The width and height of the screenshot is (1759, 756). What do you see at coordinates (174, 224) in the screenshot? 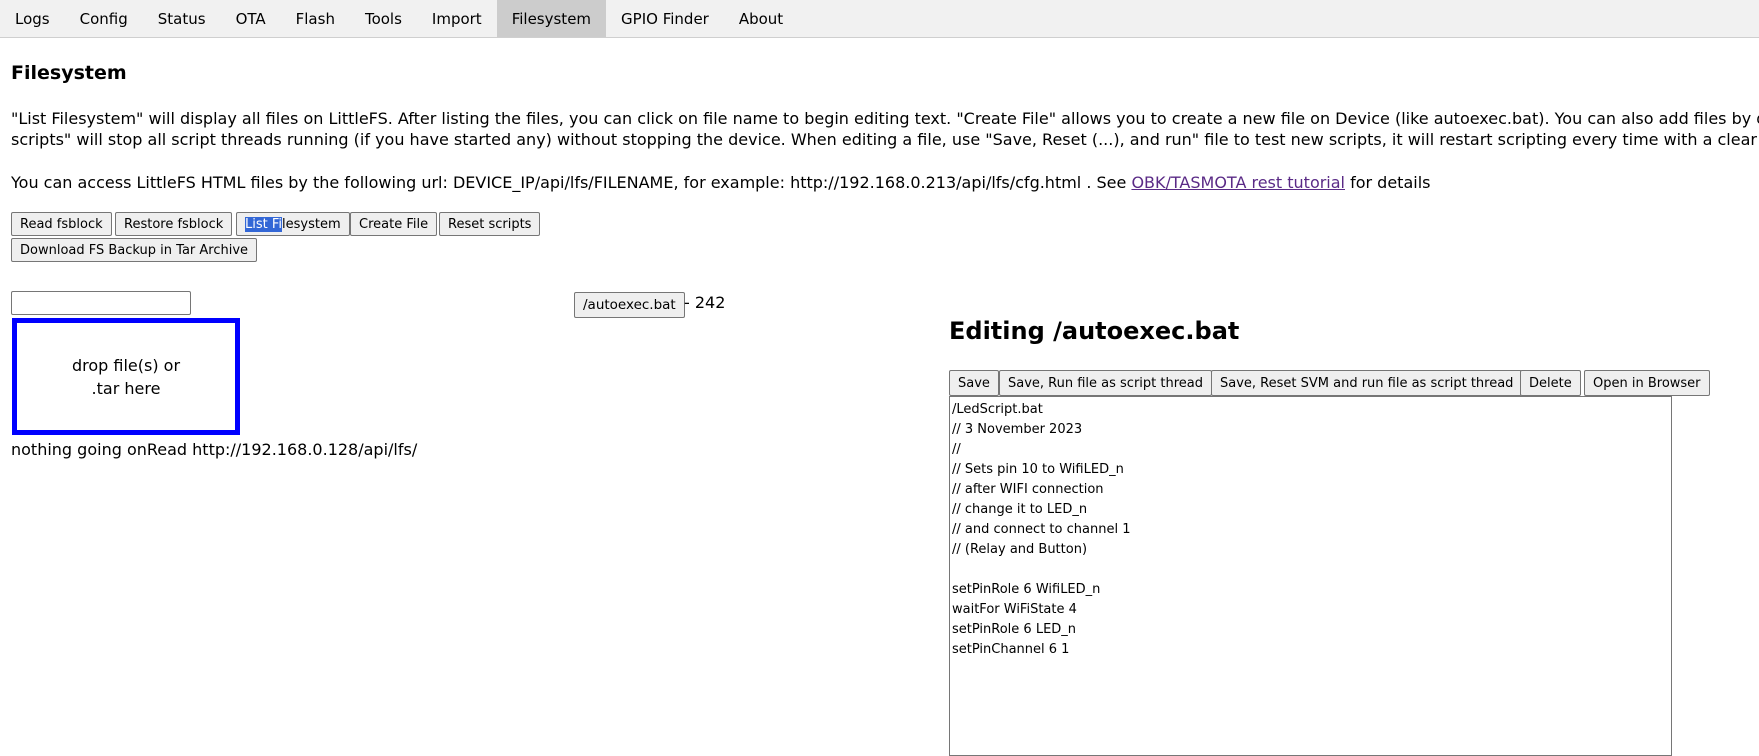
I see `restore-fsblock-button: Restore fsblock` at bounding box center [174, 224].